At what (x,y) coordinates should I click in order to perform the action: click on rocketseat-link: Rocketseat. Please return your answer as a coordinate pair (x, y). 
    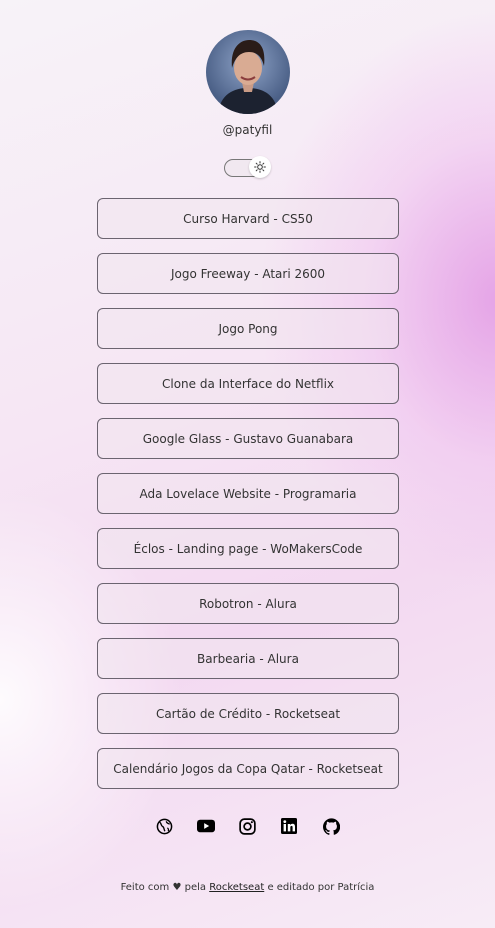
    Looking at the image, I should click on (236, 887).